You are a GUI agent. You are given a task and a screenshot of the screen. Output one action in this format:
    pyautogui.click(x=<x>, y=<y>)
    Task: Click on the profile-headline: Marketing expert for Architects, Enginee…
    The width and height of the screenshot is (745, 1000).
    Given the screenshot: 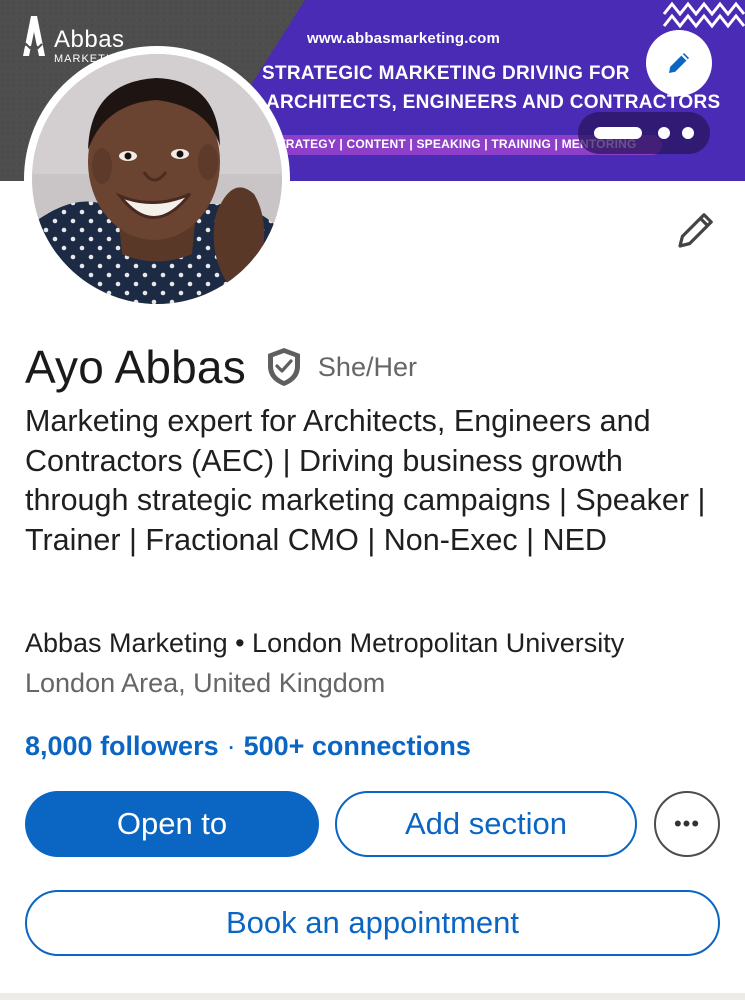 What is the action you would take?
    pyautogui.click(x=365, y=480)
    